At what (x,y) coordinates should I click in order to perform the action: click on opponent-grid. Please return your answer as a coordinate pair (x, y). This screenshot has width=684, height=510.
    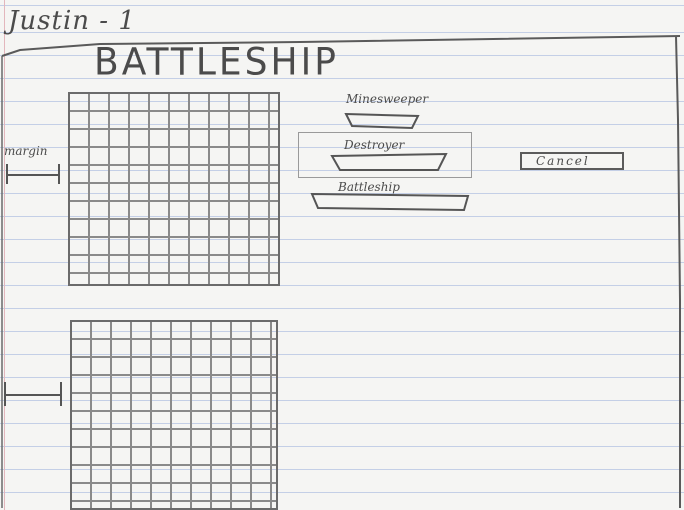
    Looking at the image, I should click on (174, 415).